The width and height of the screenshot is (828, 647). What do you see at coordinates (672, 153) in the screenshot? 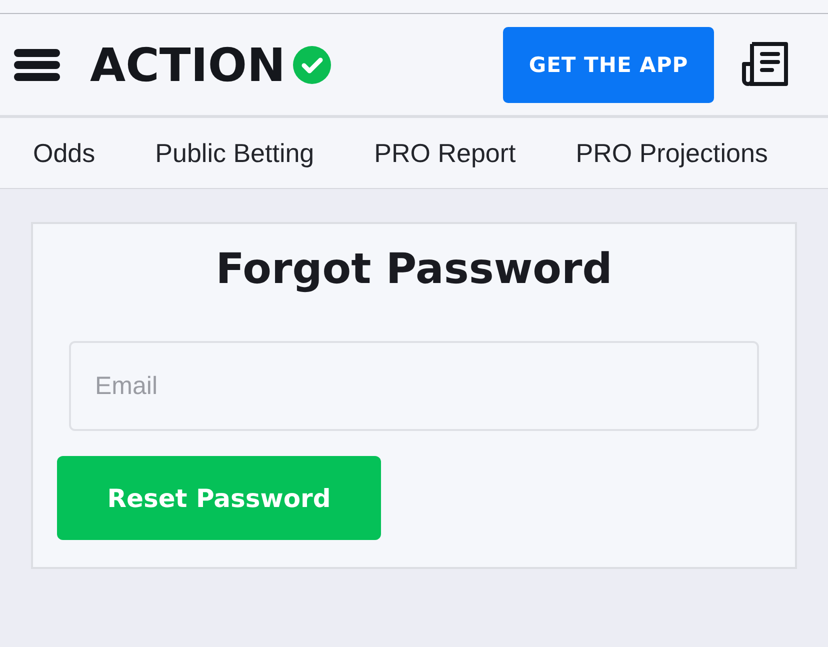
I see `nav-link: PRO Projections` at bounding box center [672, 153].